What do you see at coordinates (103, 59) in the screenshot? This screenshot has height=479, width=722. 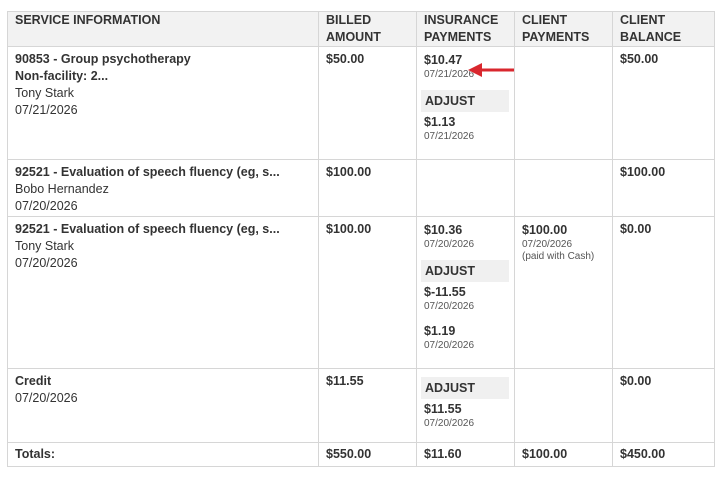 I see `service-title: 90853 - Group psychotherapy` at bounding box center [103, 59].